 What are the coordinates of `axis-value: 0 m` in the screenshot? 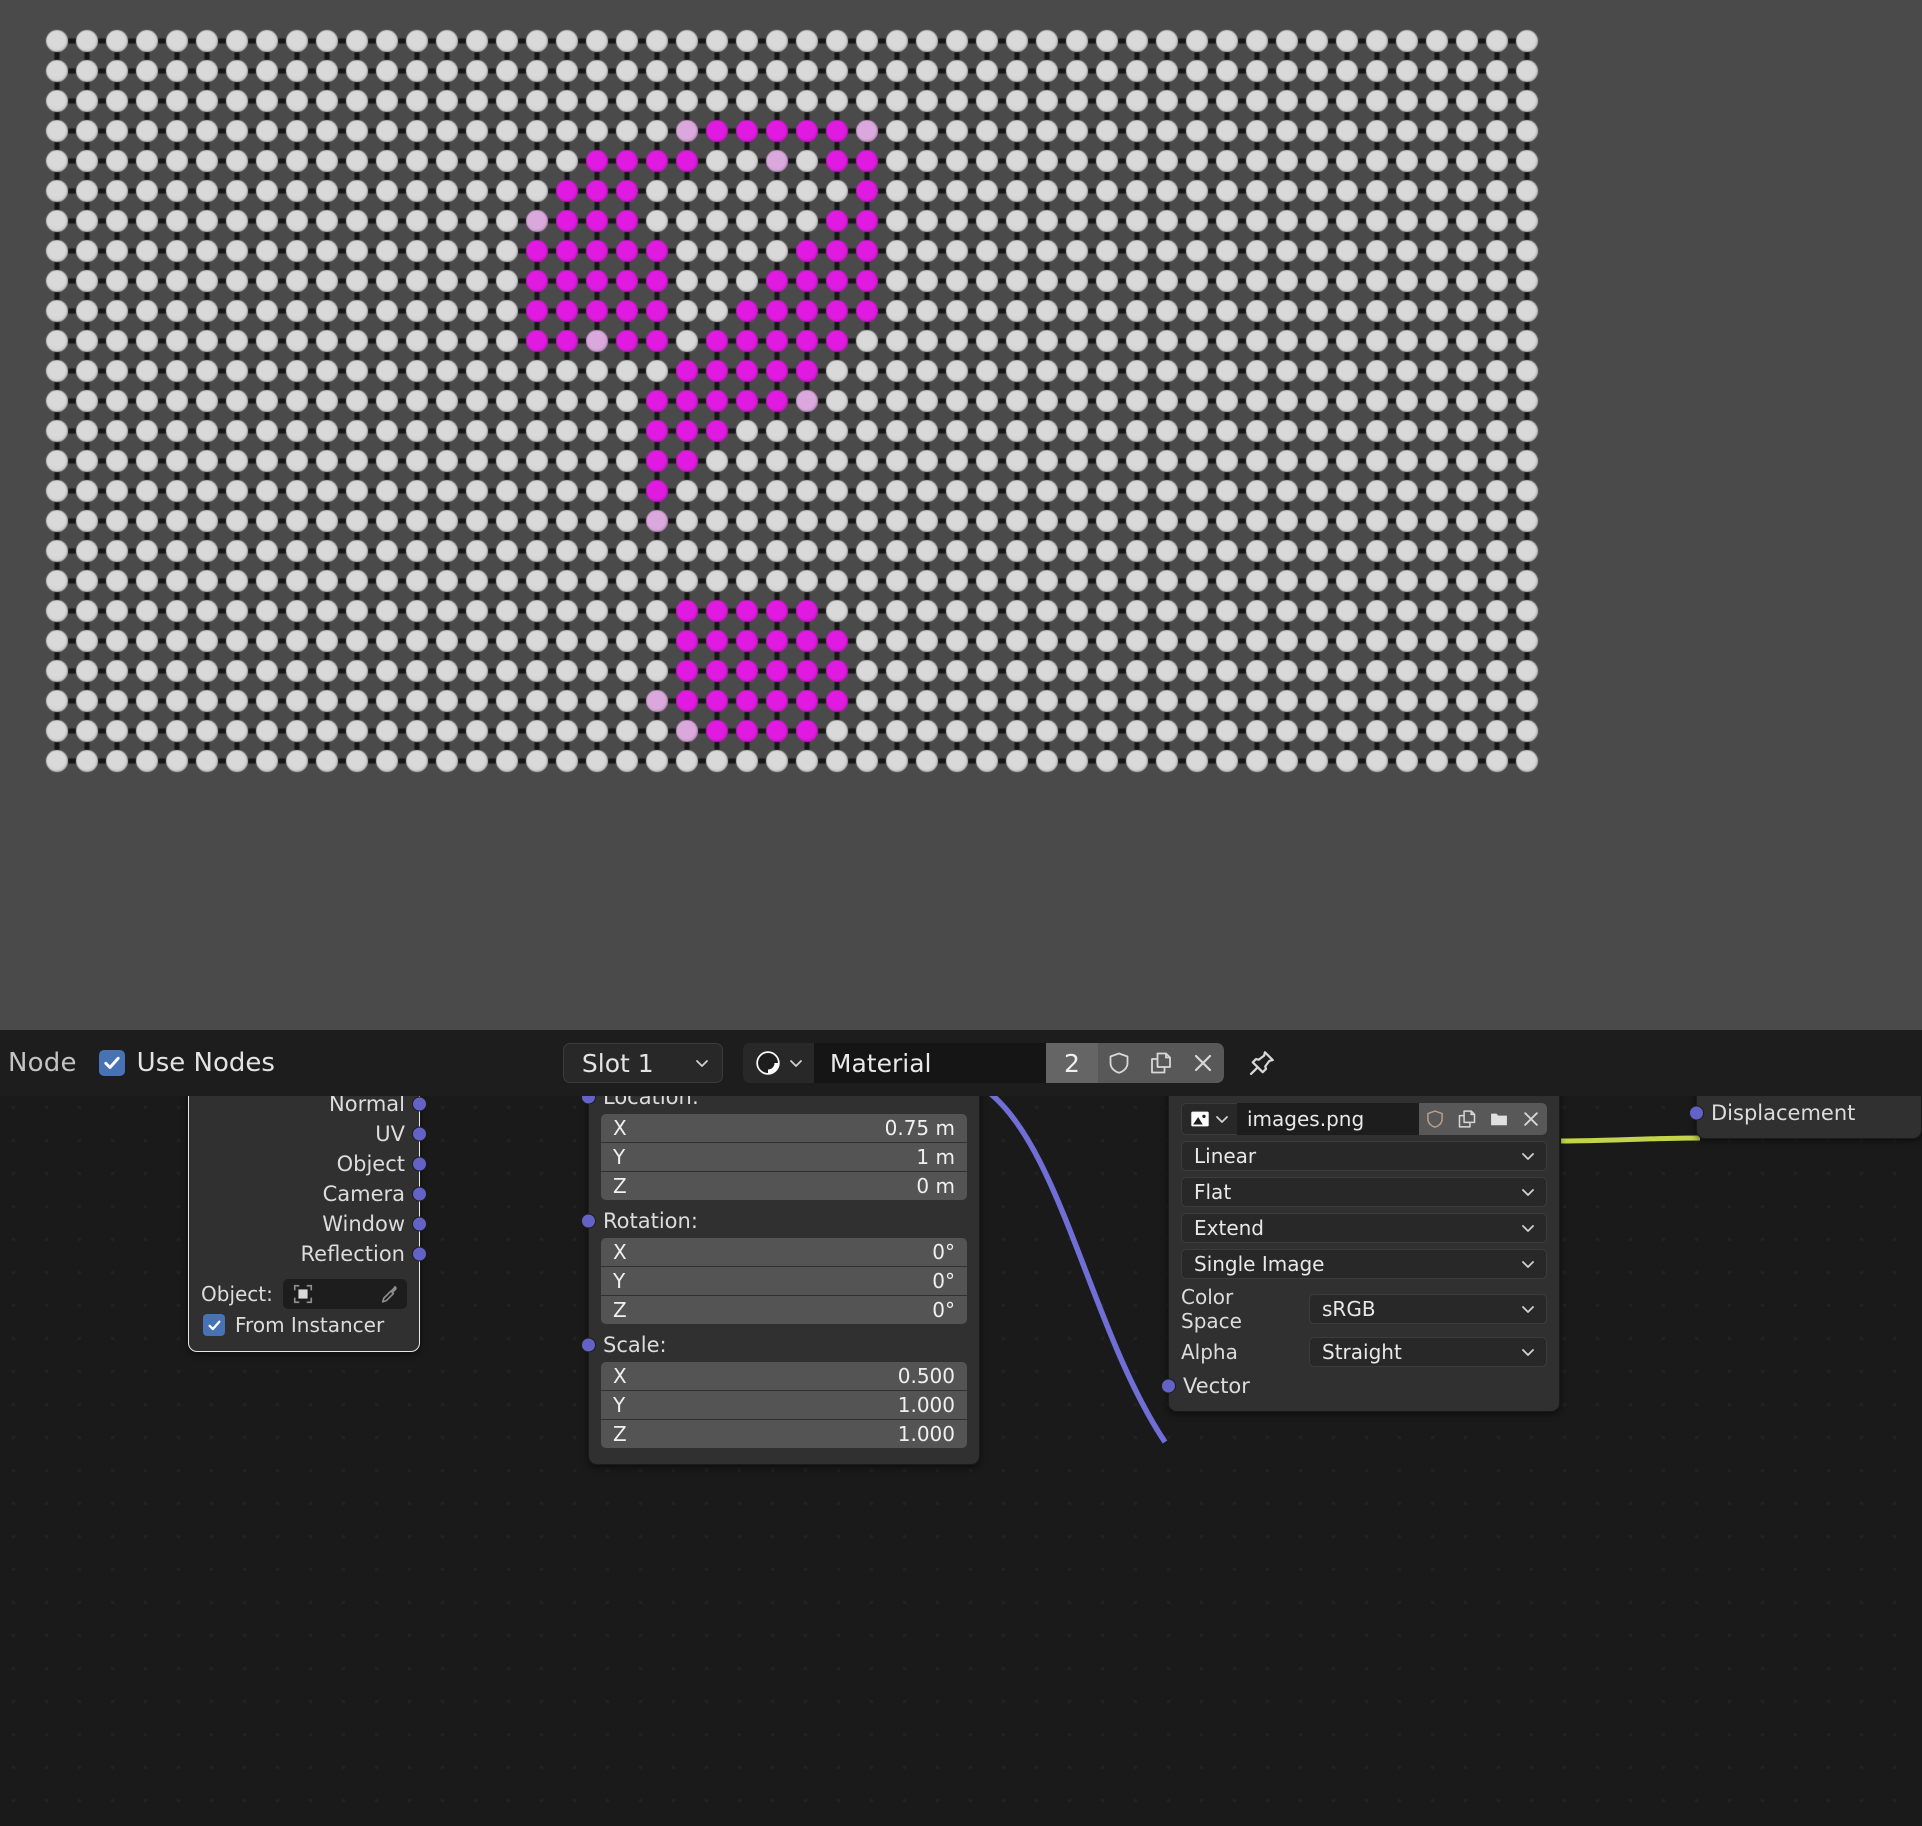 It's located at (935, 1186).